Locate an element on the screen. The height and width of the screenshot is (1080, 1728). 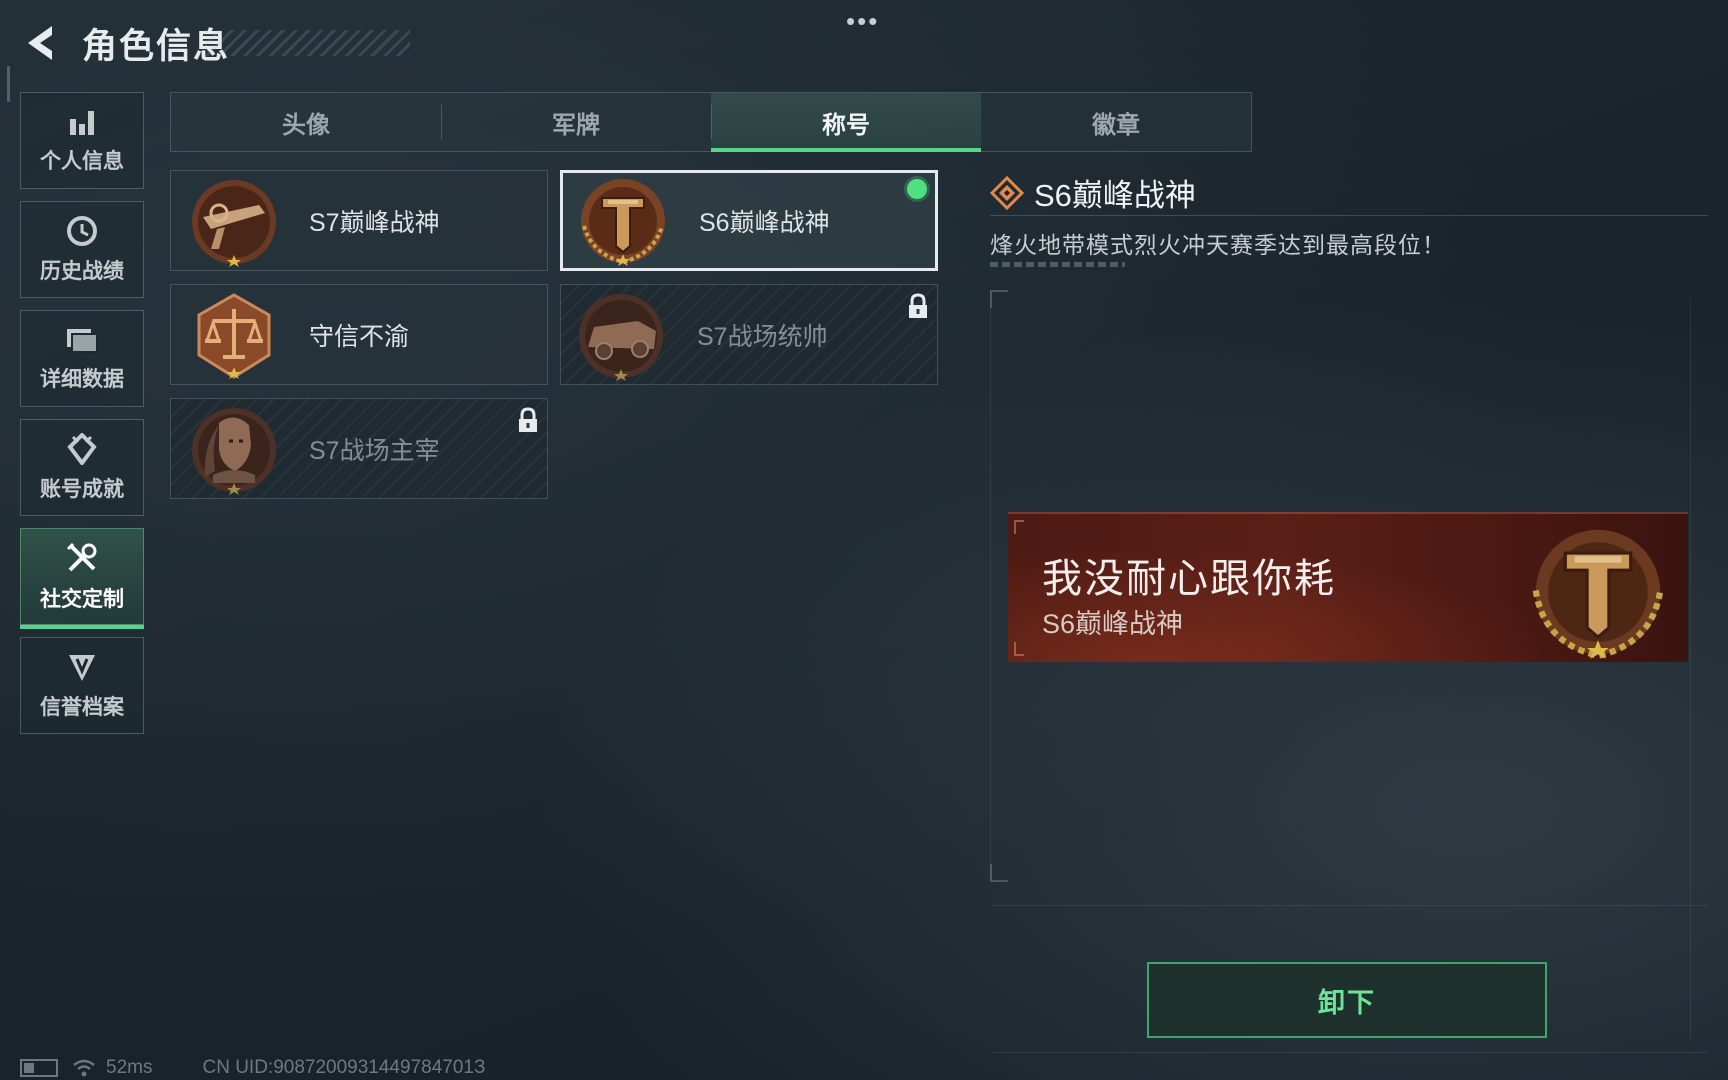
sidebar-item-reputation: 信誉档案 is located at coordinates (82, 685).